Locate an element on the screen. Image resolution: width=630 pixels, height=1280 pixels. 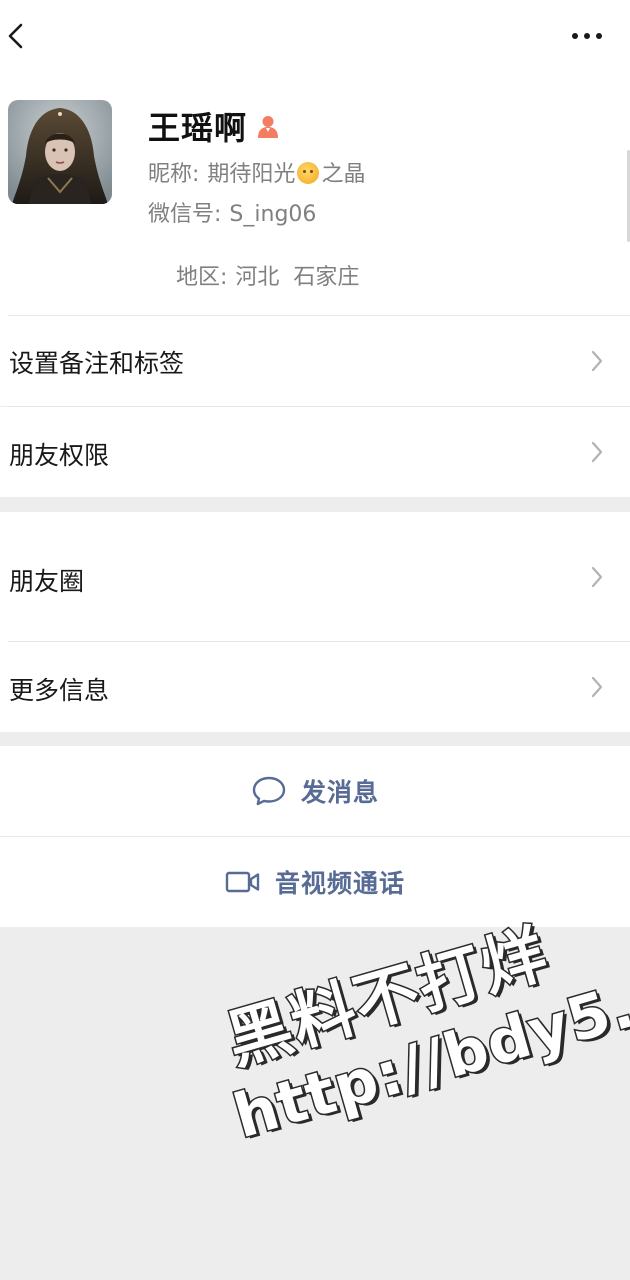
video-call-button: 音视频通话 is located at coordinates (315, 882).